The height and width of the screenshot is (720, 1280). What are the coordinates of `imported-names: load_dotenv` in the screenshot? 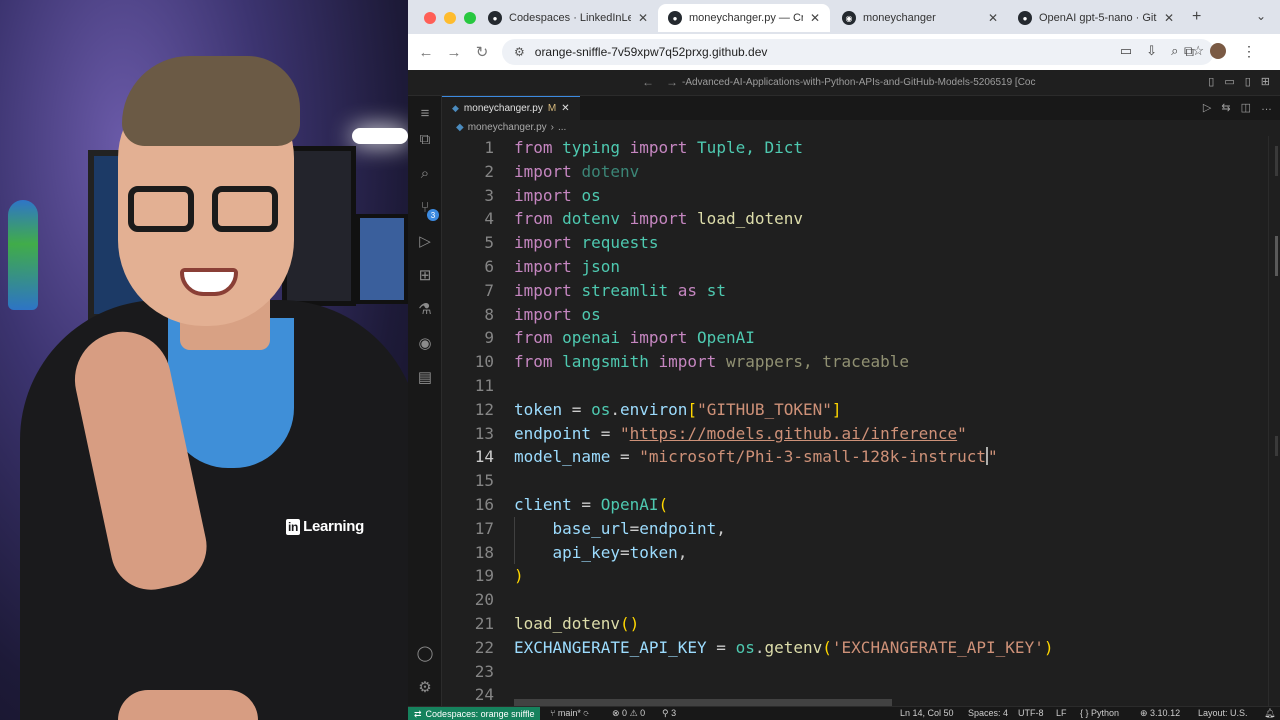 It's located at (750, 219).